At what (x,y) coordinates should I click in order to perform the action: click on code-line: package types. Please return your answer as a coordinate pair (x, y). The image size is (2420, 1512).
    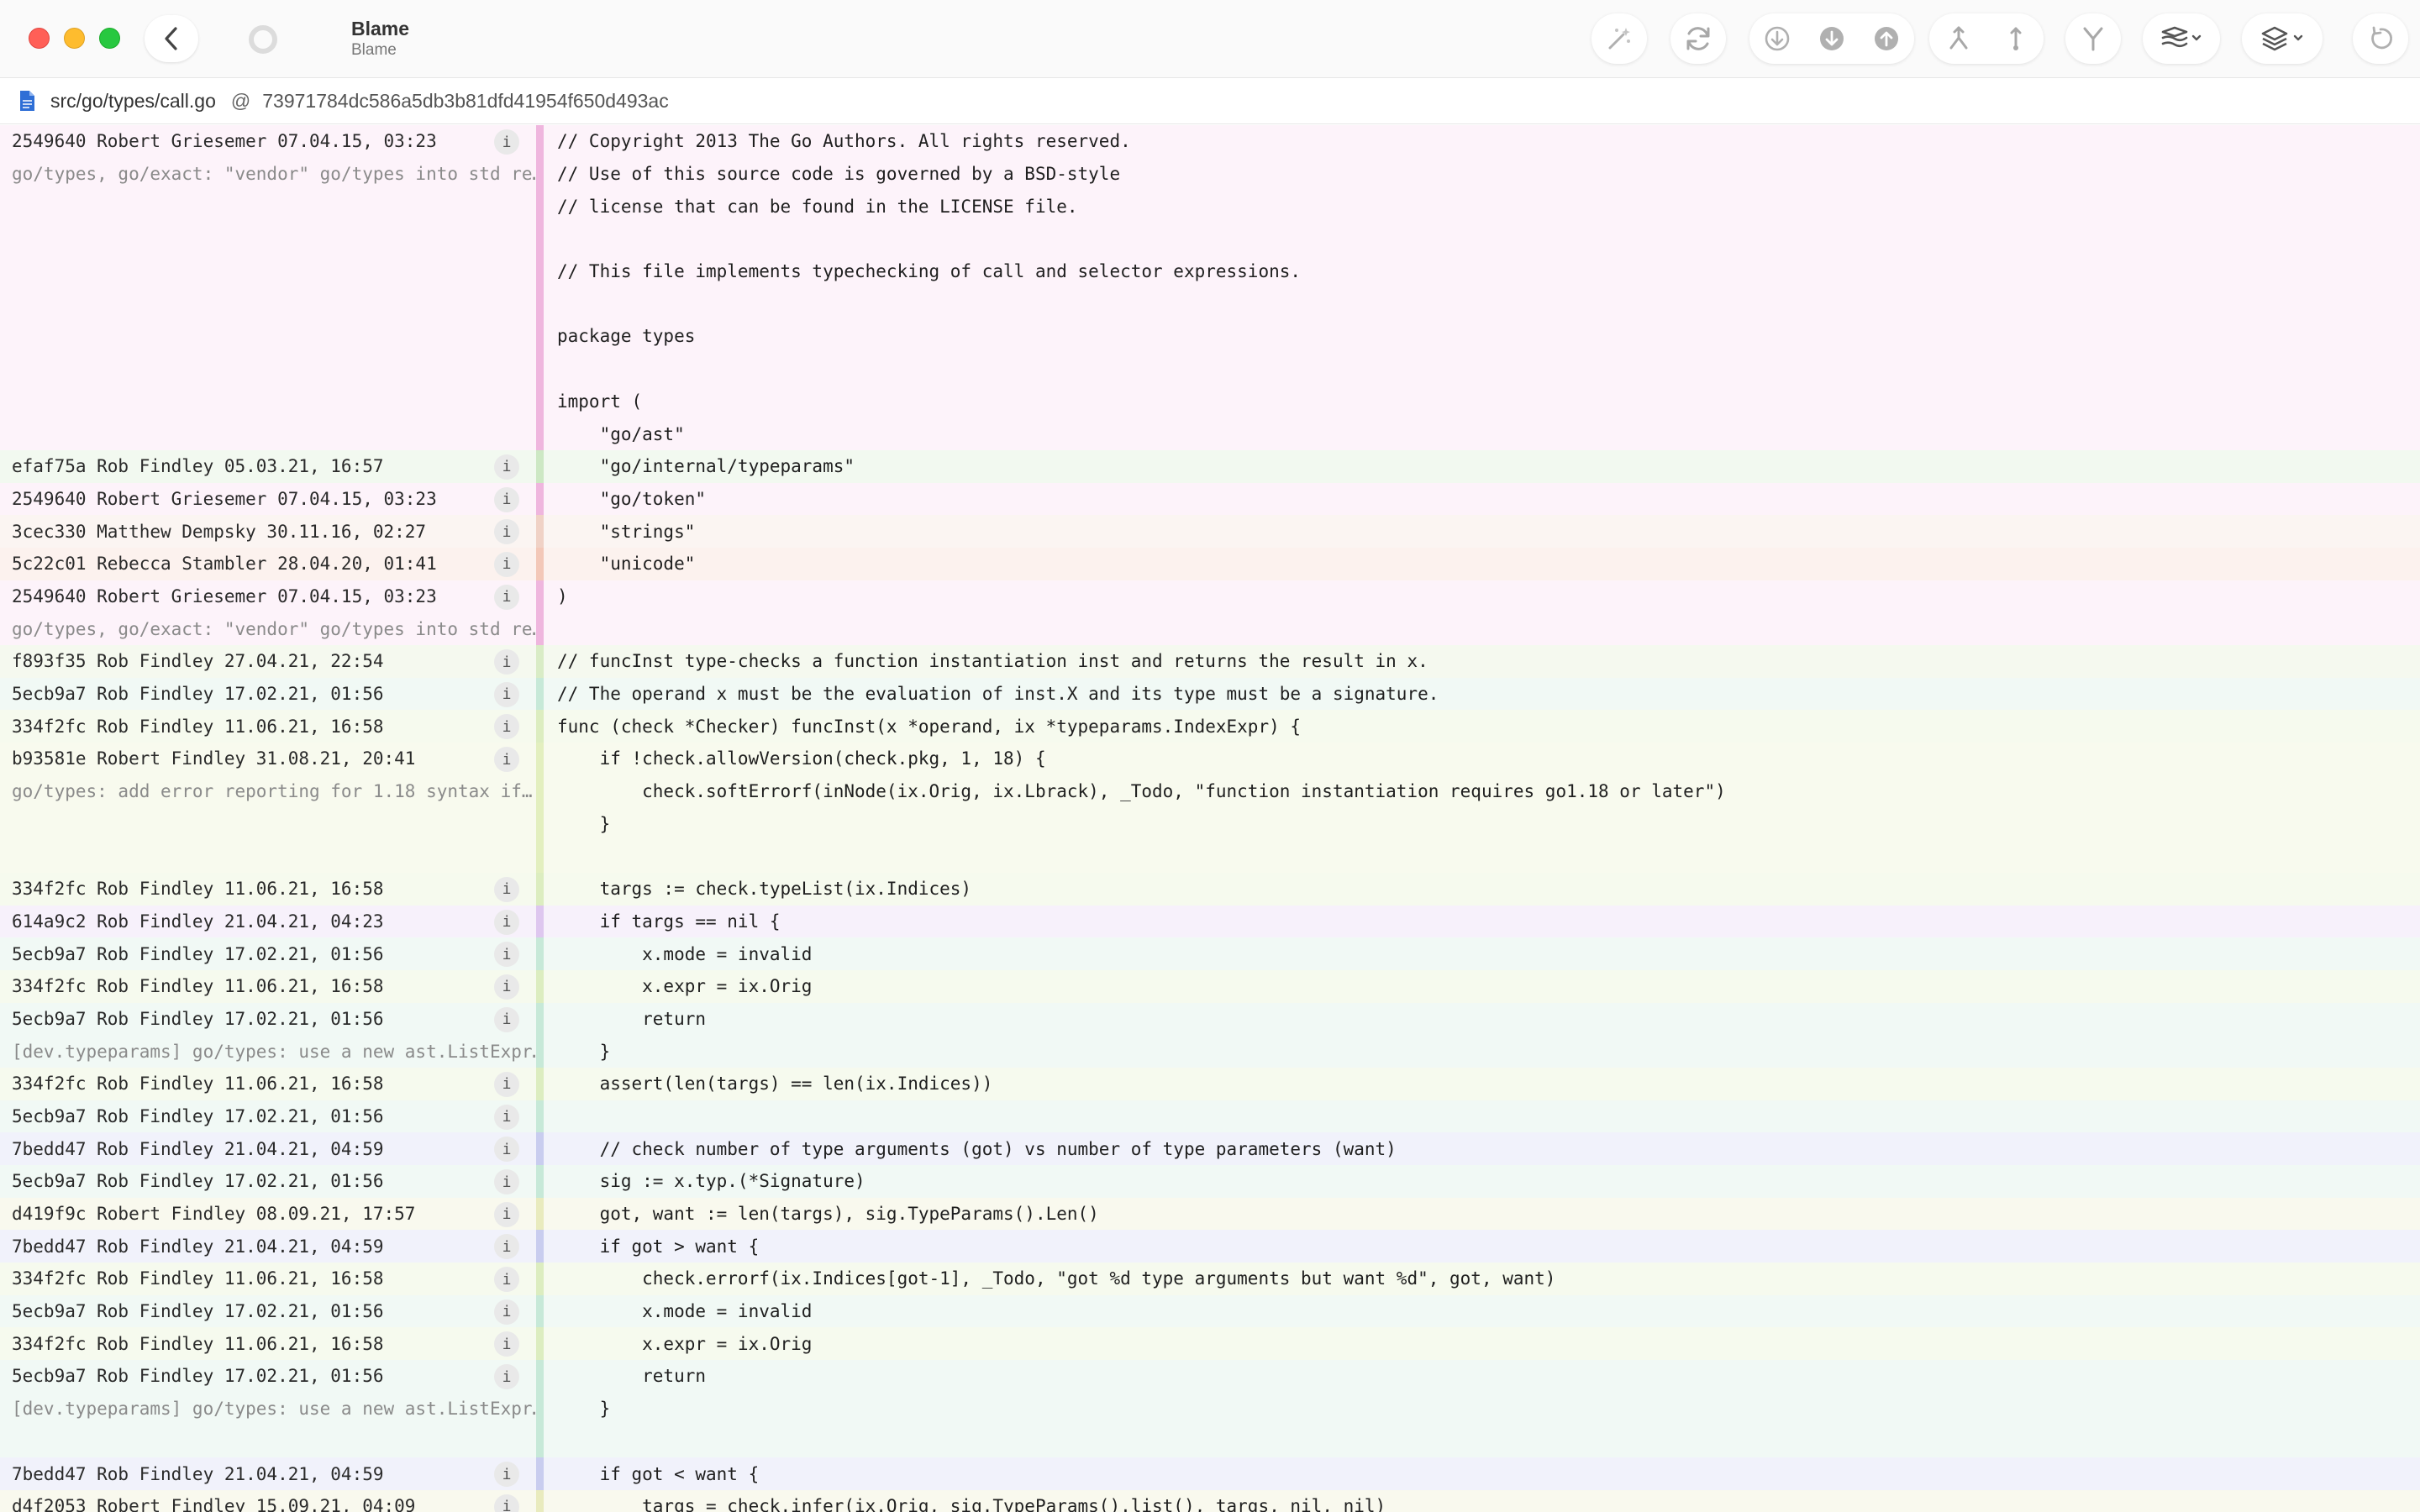
    Looking at the image, I should click on (627, 336).